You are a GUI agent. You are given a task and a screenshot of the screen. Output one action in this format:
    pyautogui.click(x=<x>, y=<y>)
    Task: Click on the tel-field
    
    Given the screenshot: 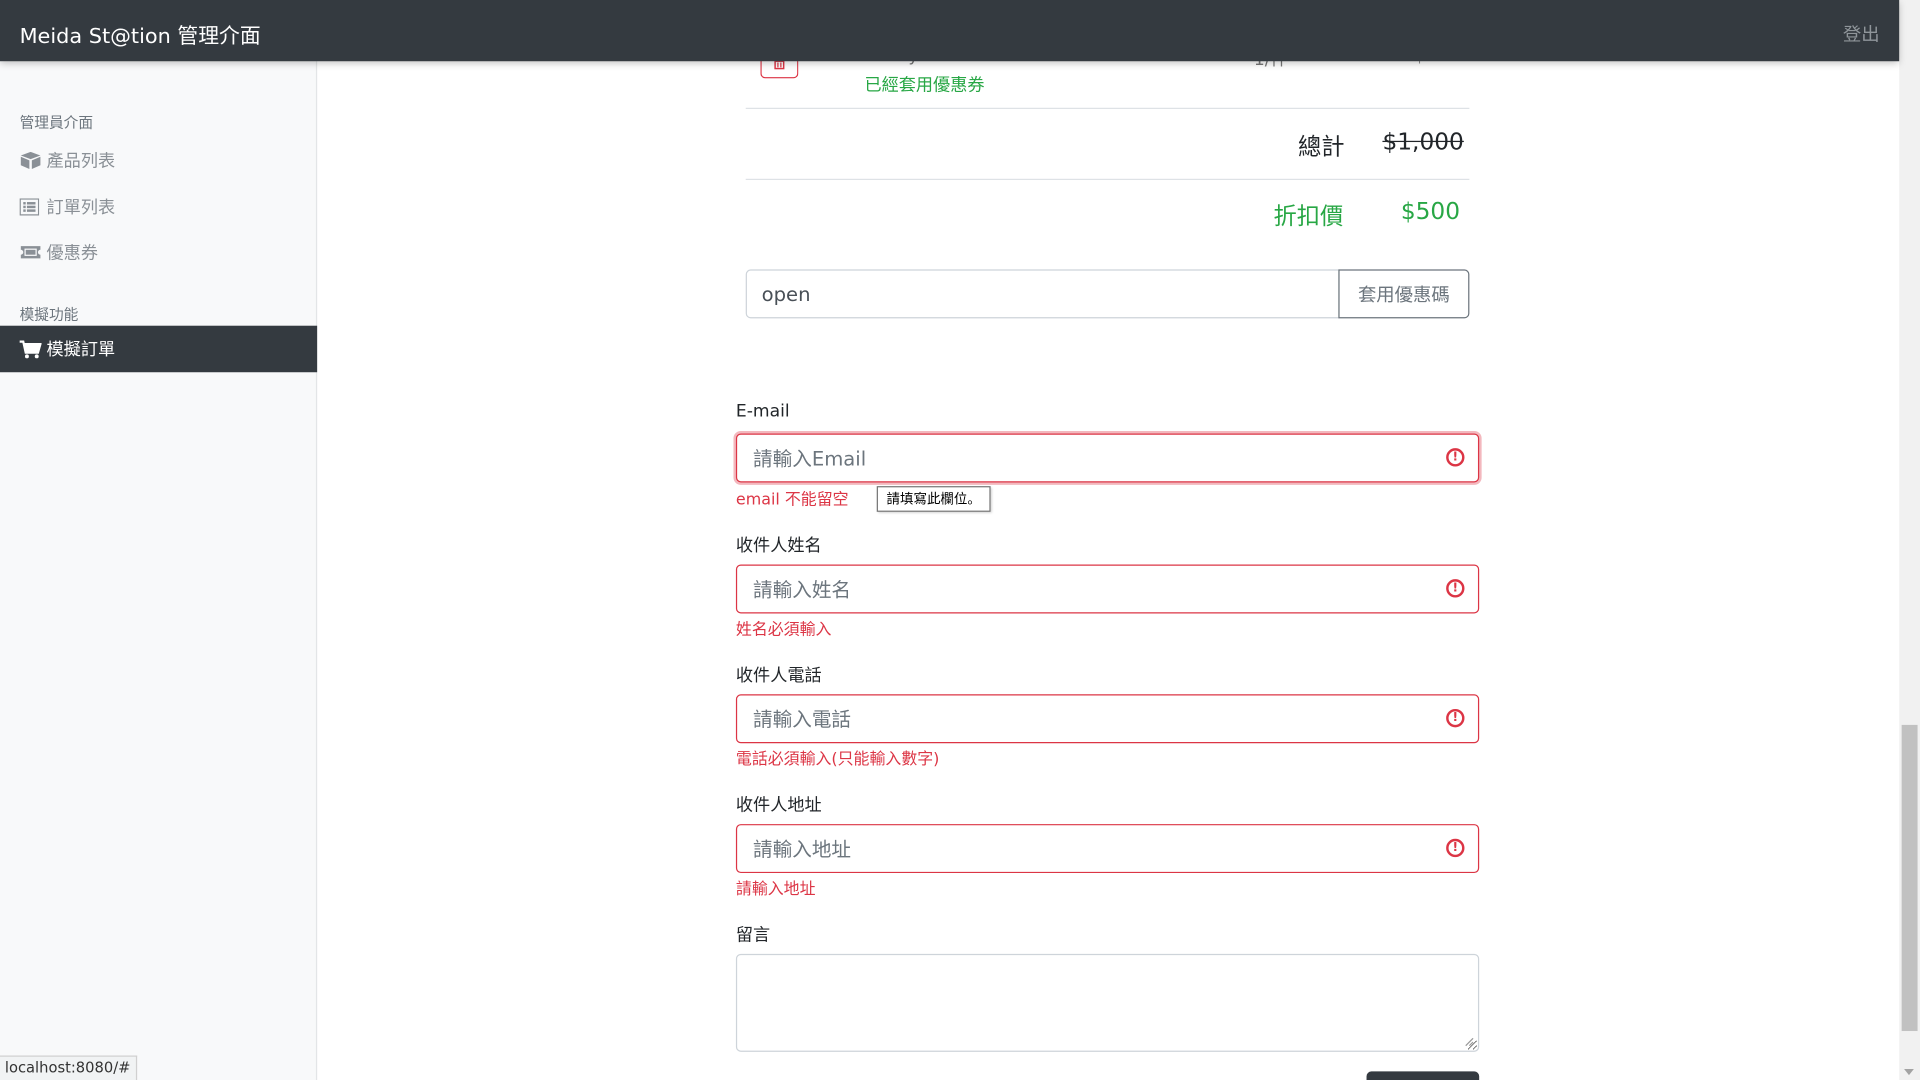 What is the action you would take?
    pyautogui.click(x=1107, y=719)
    